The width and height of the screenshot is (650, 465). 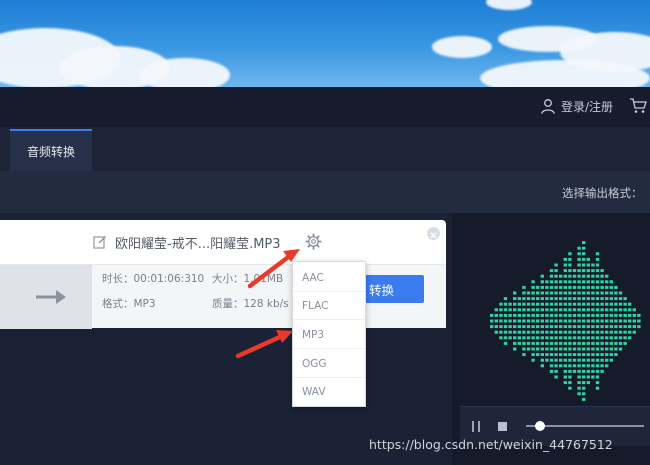 I want to click on user-icon, so click(x=548, y=106).